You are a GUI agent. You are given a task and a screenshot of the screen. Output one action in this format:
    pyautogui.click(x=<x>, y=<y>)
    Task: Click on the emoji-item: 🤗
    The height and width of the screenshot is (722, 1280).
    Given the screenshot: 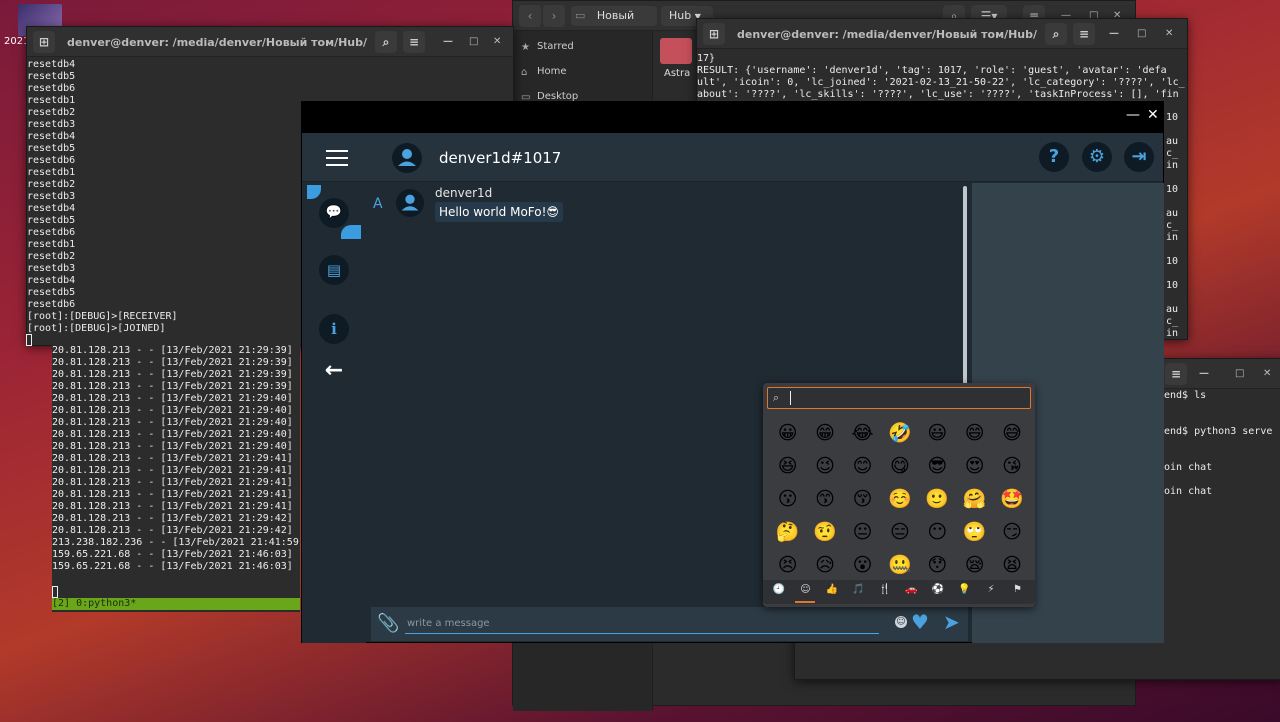 What is the action you would take?
    pyautogui.click(x=974, y=499)
    